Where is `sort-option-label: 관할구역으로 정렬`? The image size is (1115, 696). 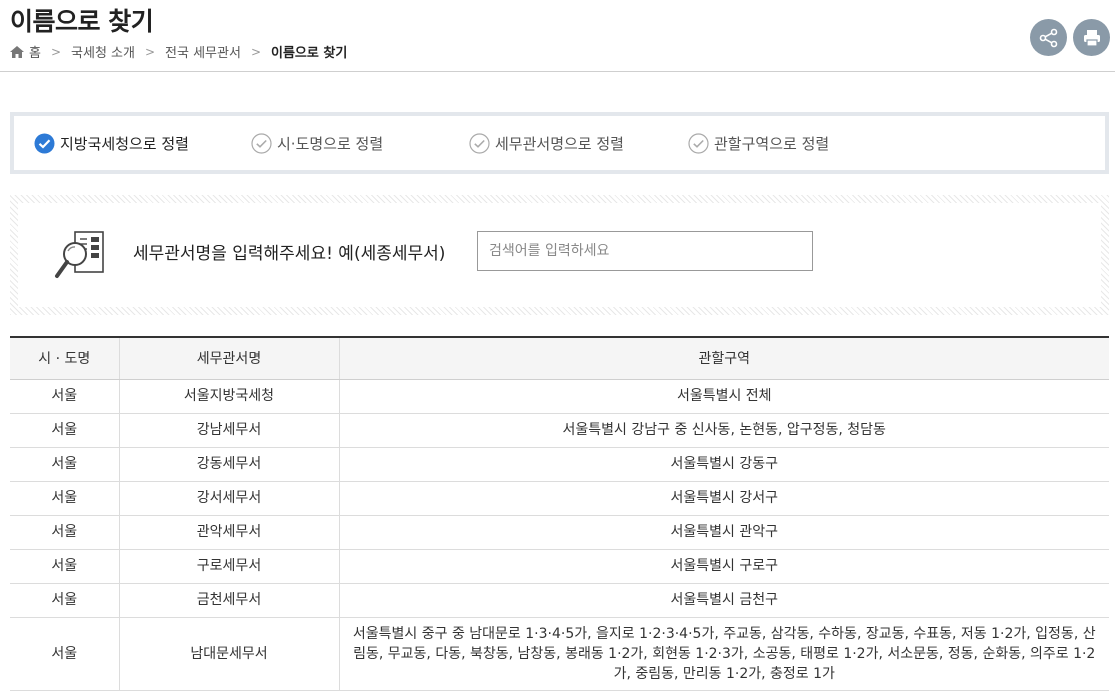
sort-option-label: 관할구역으로 정렬 is located at coordinates (772, 144).